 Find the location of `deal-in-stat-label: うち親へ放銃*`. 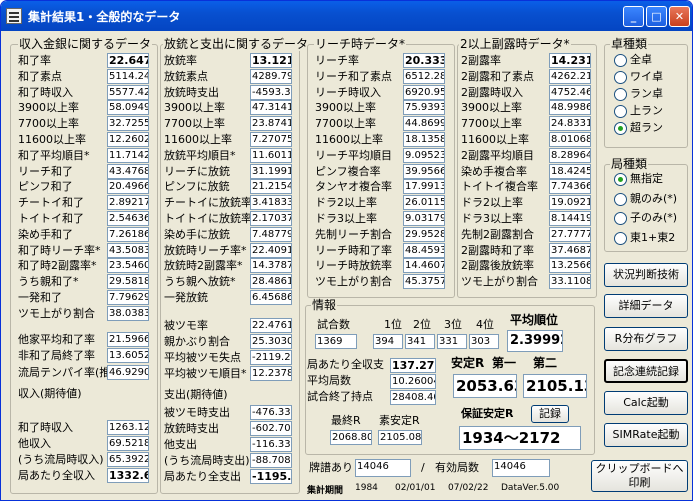

deal-in-stat-label: うち親へ放銃* is located at coordinates (200, 282).